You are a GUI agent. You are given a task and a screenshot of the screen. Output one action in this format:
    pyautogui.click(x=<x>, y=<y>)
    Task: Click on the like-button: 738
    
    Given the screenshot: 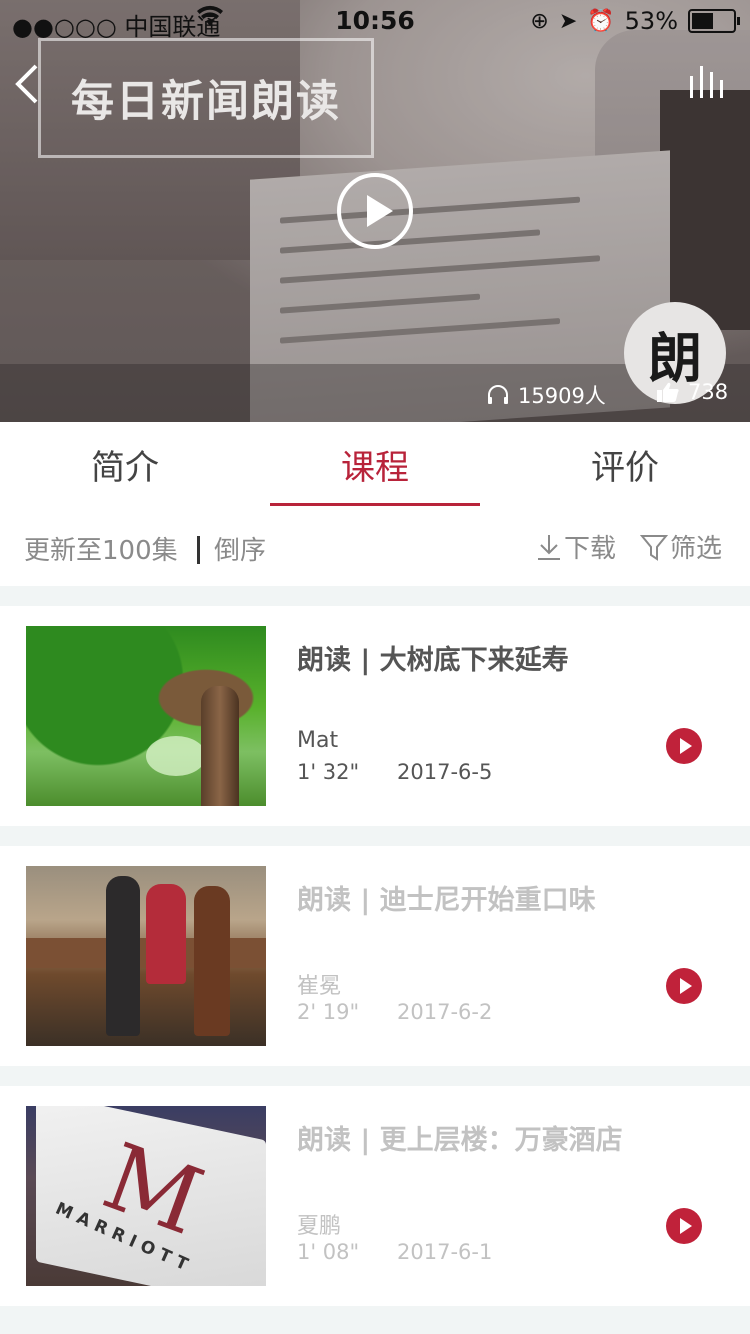 What is the action you would take?
    pyautogui.click(x=692, y=392)
    